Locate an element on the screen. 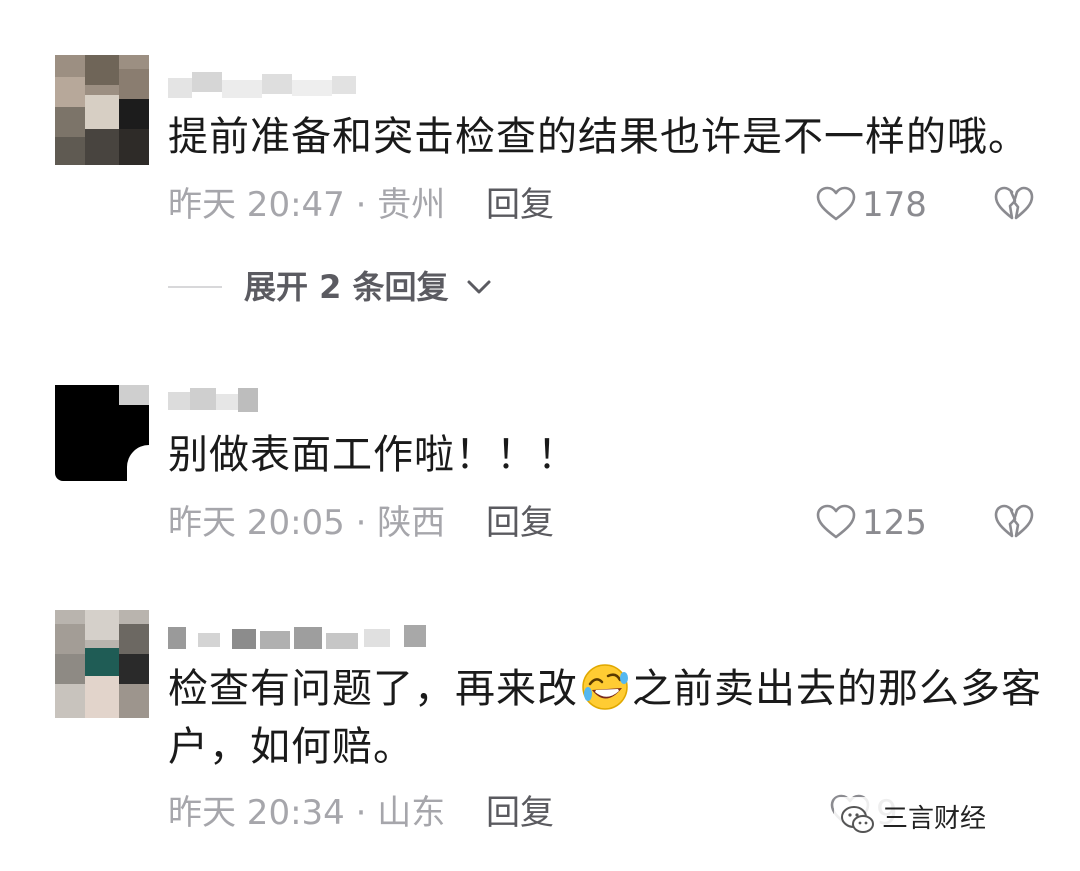 The image size is (1080, 871). comment-time-location: 昨天 20:05 · 陕西 is located at coordinates (307, 523).